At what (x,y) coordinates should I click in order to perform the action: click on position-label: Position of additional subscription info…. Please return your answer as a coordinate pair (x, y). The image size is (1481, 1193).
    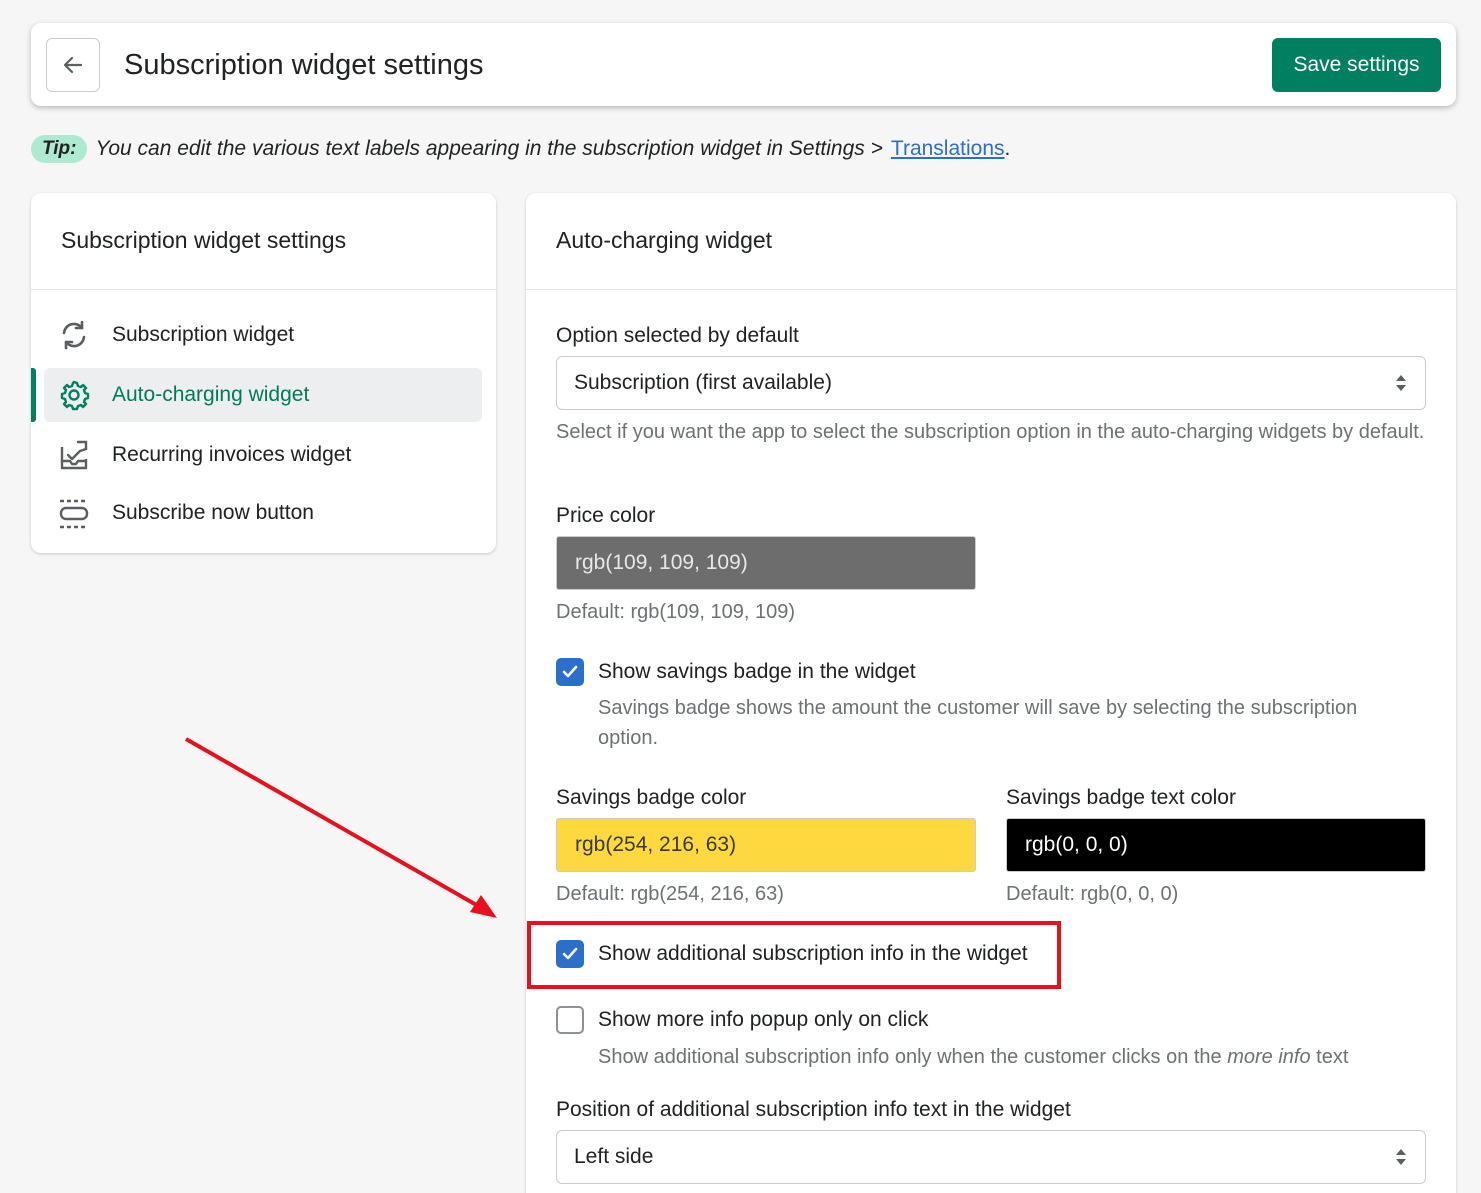
    Looking at the image, I should click on (813, 1109).